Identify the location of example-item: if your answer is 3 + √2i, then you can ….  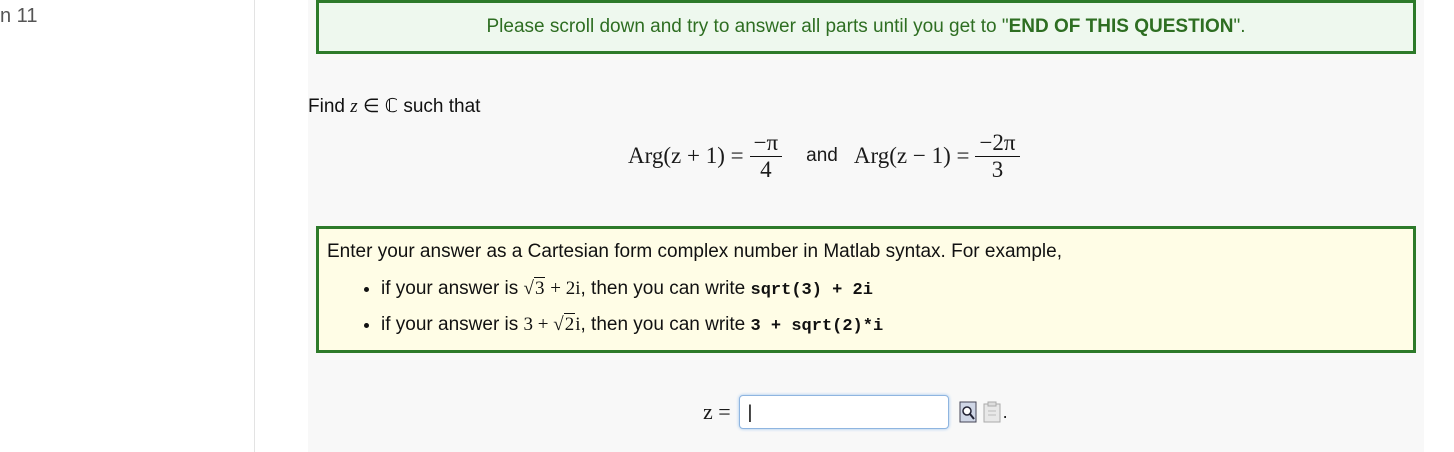
(632, 329).